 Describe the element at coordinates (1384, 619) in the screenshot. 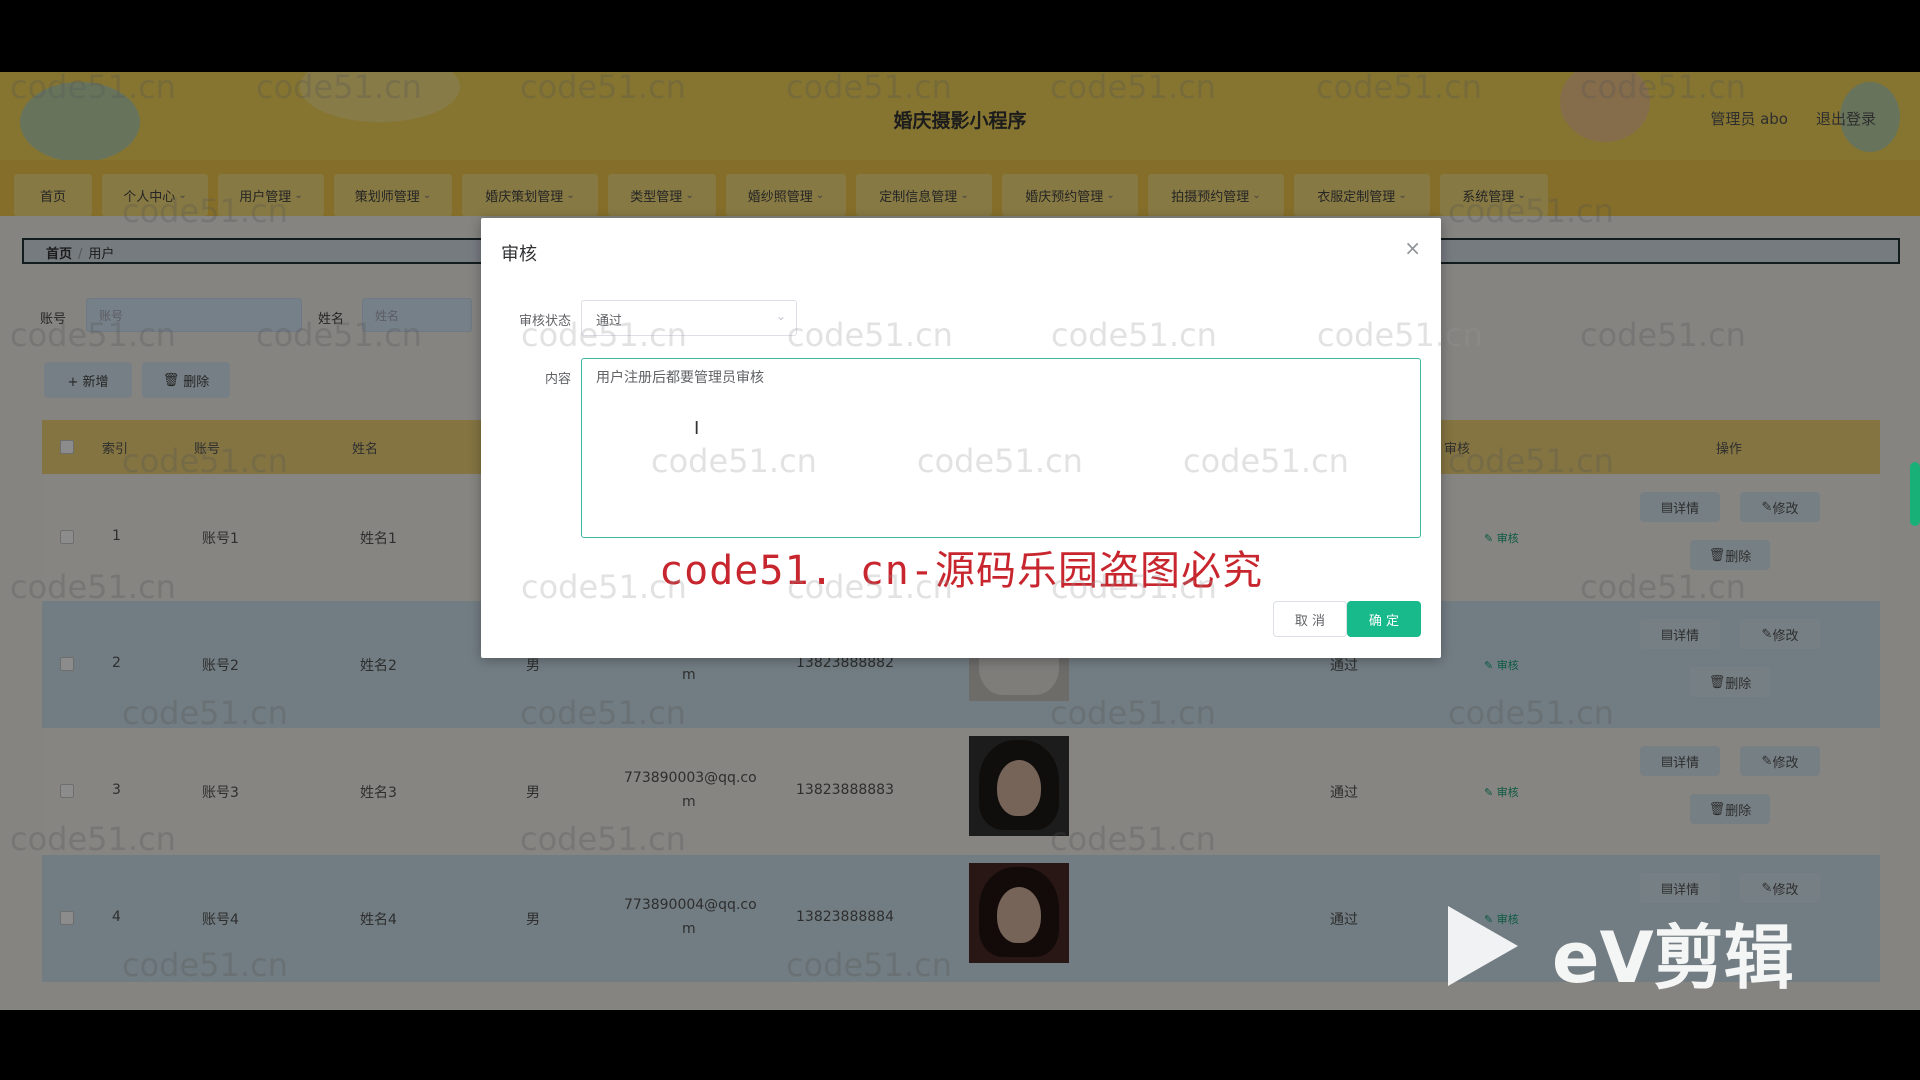

I see `confirm-button: 确 定` at that location.